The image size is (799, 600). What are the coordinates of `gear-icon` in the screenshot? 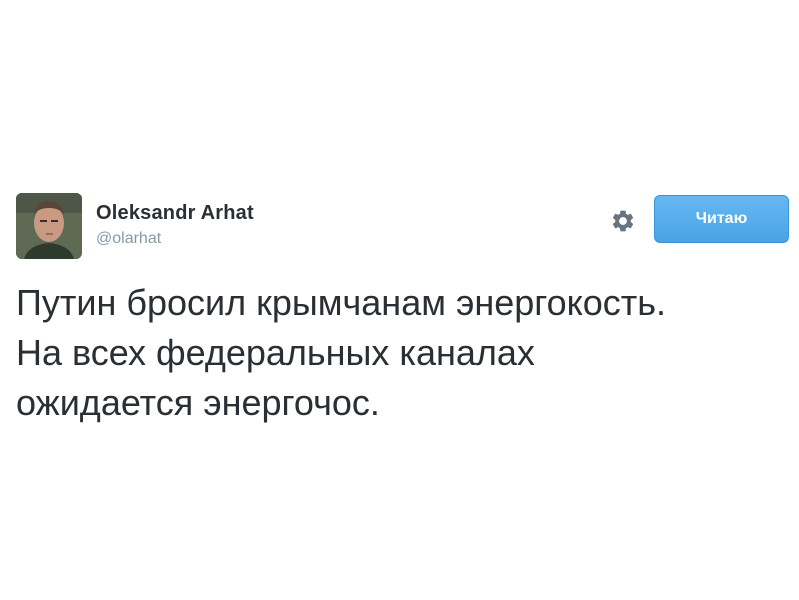 It's located at (623, 221).